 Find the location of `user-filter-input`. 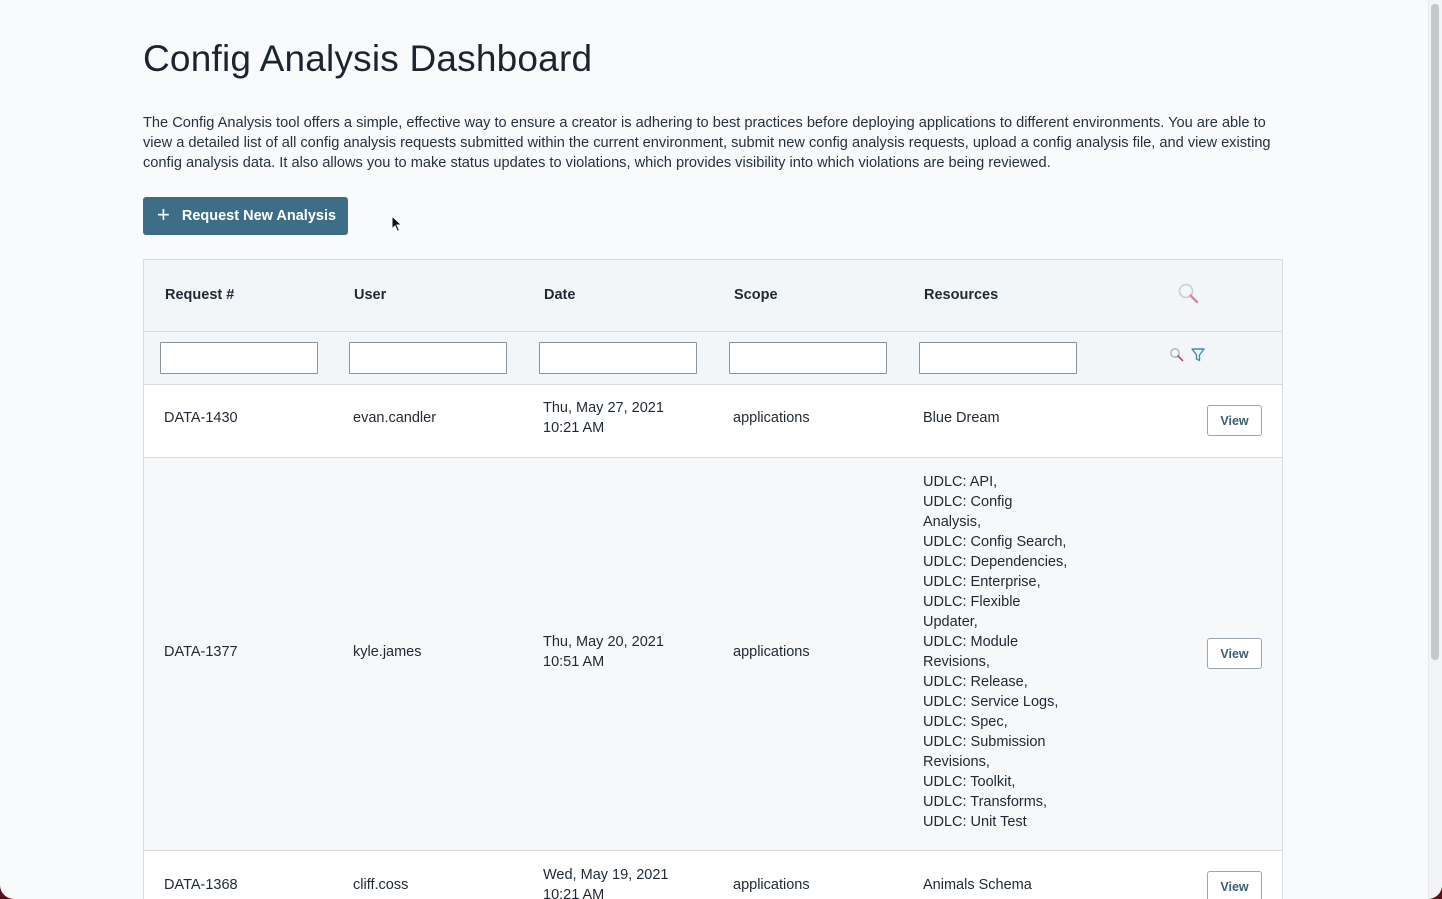

user-filter-input is located at coordinates (428, 358).